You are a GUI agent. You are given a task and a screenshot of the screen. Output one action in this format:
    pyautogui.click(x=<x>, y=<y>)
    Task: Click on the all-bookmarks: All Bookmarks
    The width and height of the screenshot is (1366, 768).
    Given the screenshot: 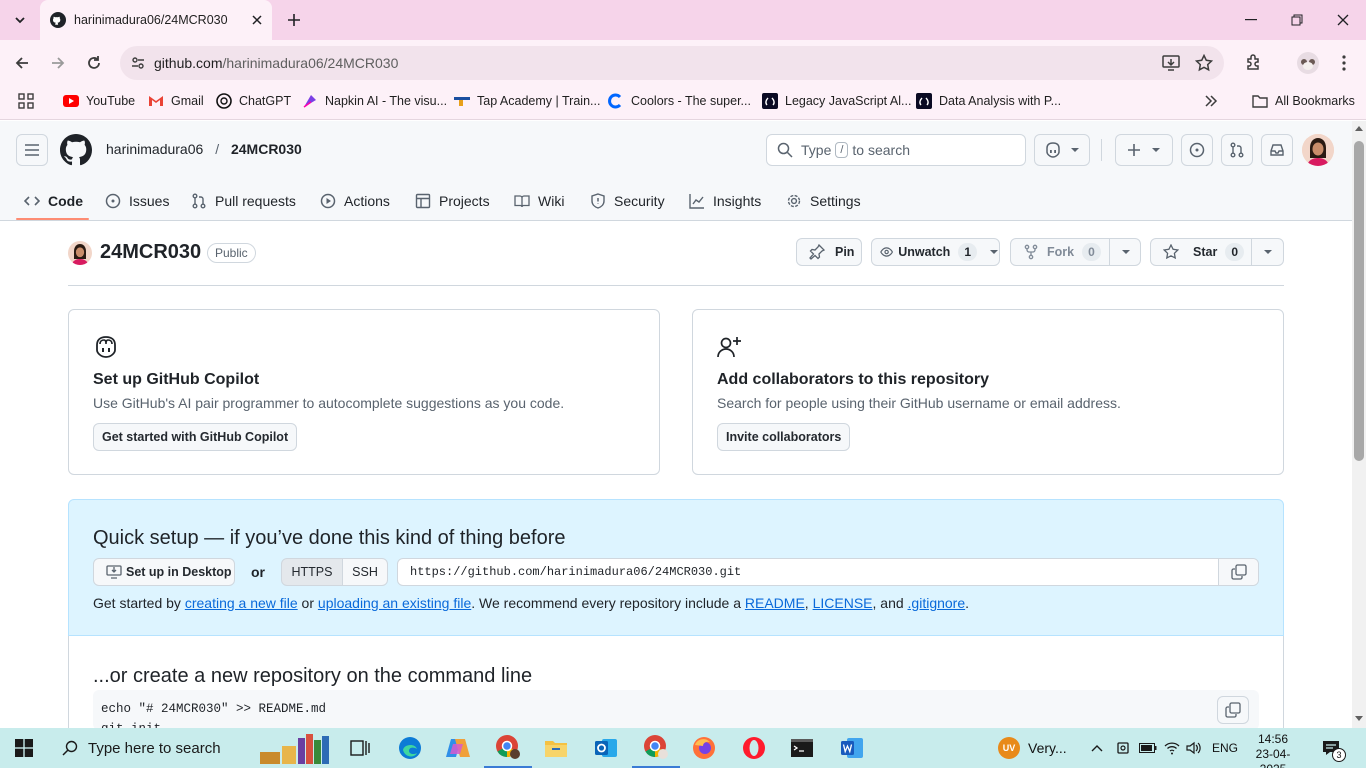 What is the action you would take?
    pyautogui.click(x=1303, y=101)
    